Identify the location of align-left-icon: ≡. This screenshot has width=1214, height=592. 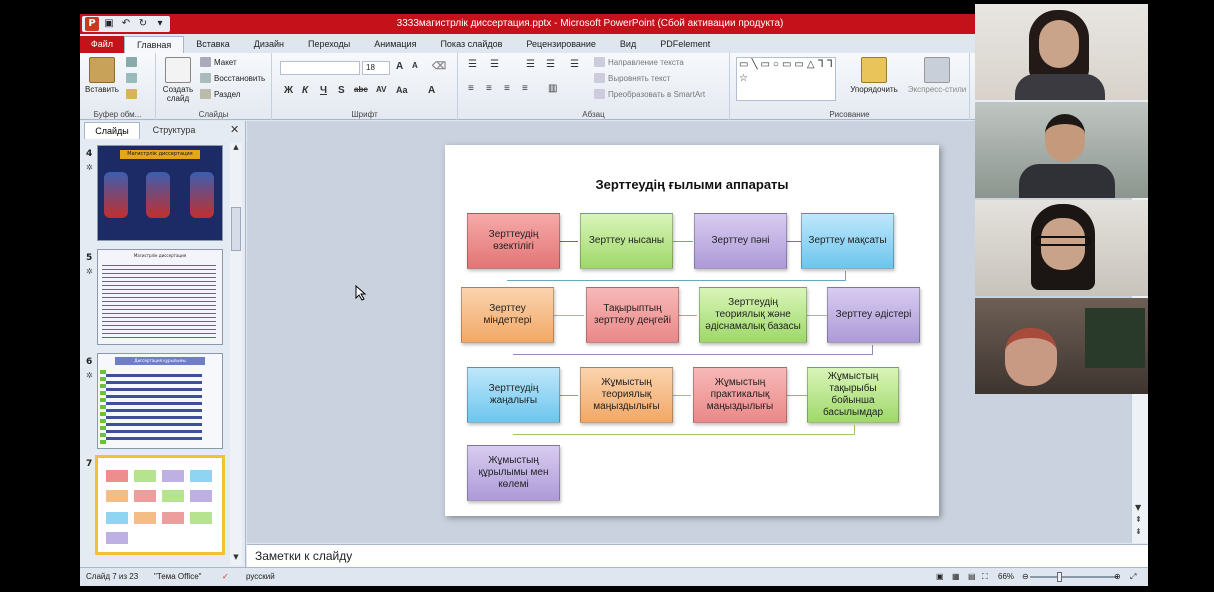
(471, 88).